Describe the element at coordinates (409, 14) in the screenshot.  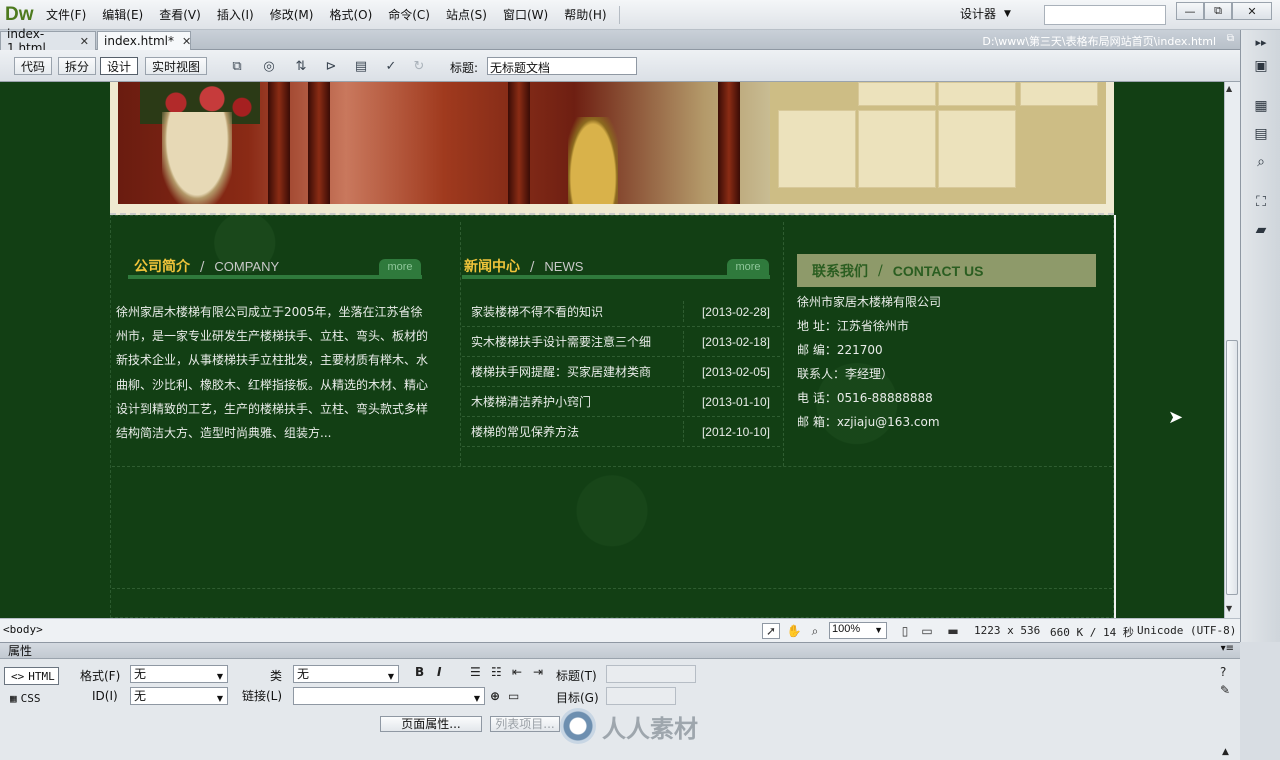
I see `menu-commands: 命令(C)` at that location.